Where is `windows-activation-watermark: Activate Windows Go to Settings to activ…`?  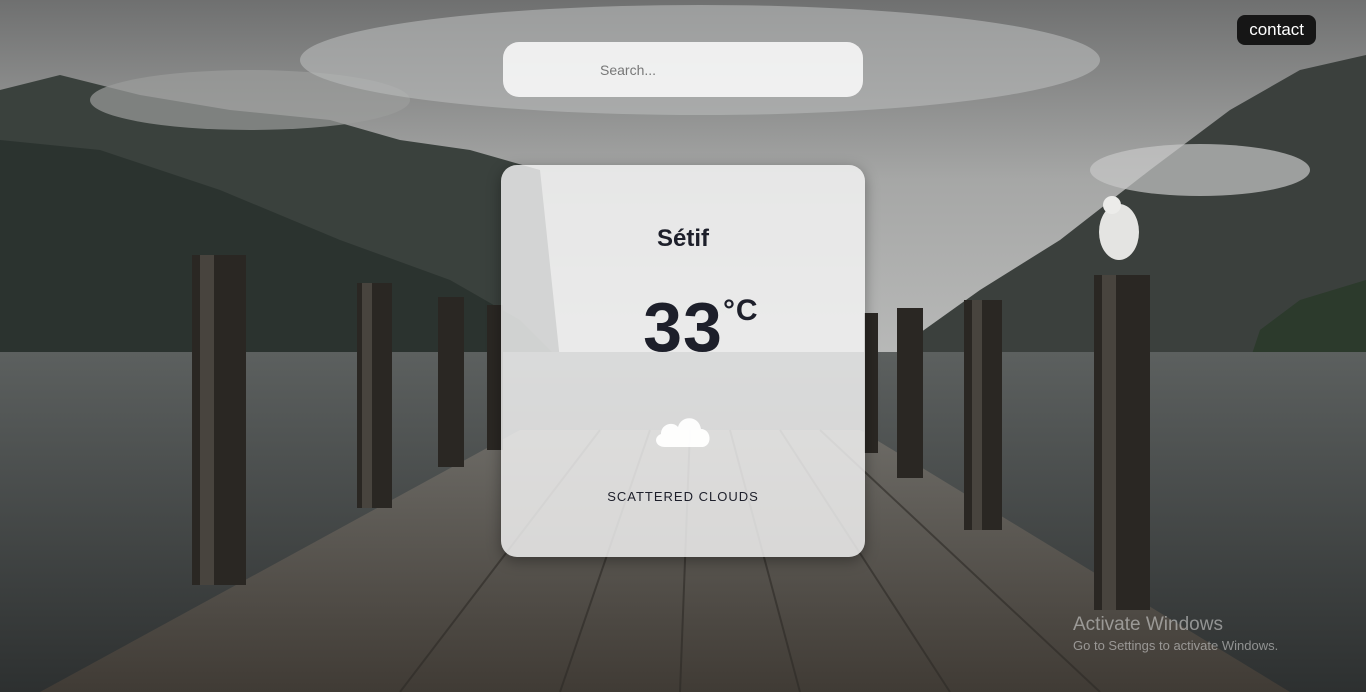 windows-activation-watermark: Activate Windows Go to Settings to activ… is located at coordinates (1175, 635).